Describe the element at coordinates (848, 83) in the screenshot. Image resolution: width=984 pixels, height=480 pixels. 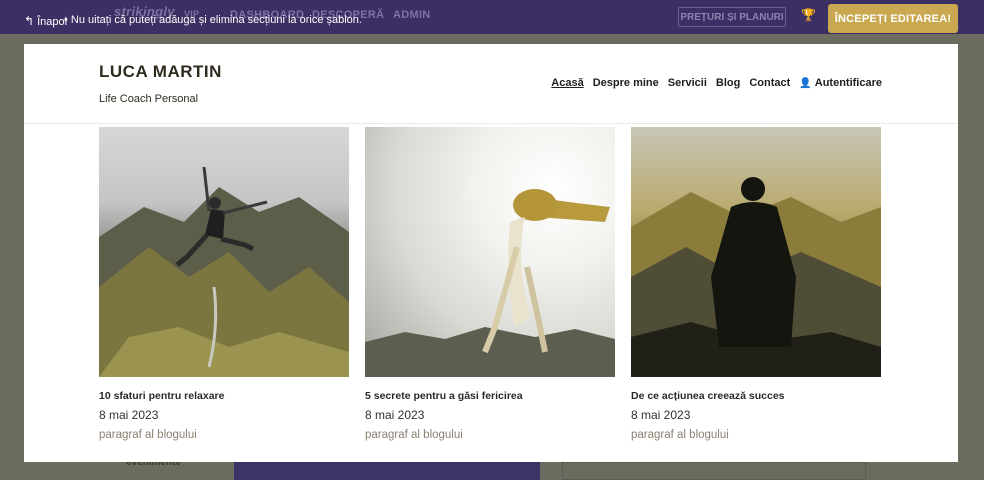
I see `login-label: Autentificare` at that location.